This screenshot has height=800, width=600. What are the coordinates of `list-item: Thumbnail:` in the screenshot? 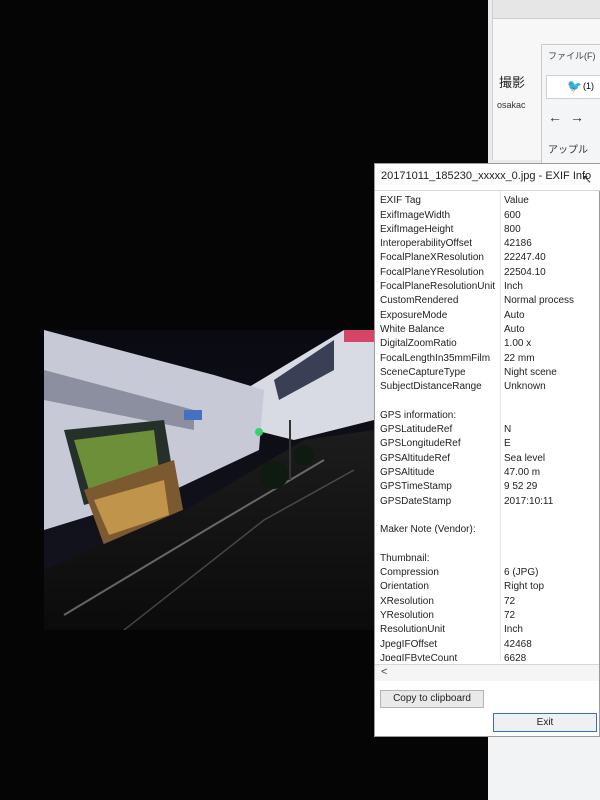 It's located at (487, 559).